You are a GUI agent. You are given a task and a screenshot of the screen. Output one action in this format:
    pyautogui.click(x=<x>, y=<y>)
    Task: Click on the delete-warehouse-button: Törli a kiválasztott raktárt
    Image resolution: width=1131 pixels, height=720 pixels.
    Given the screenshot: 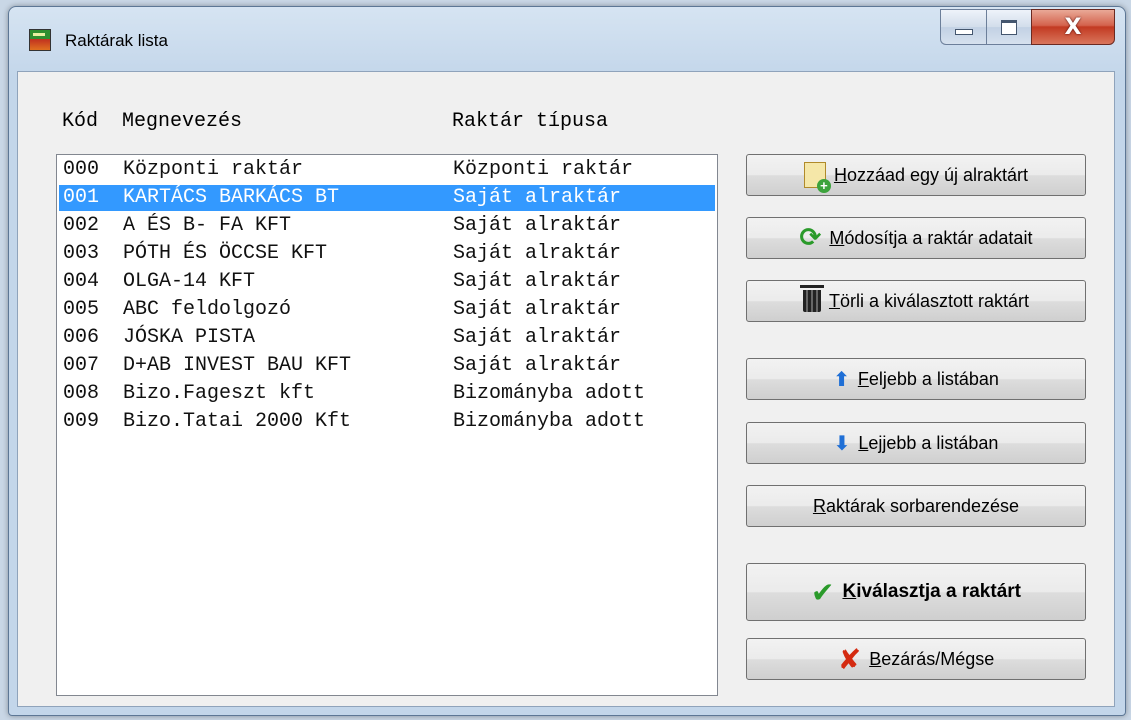 What is the action you would take?
    pyautogui.click(x=916, y=301)
    